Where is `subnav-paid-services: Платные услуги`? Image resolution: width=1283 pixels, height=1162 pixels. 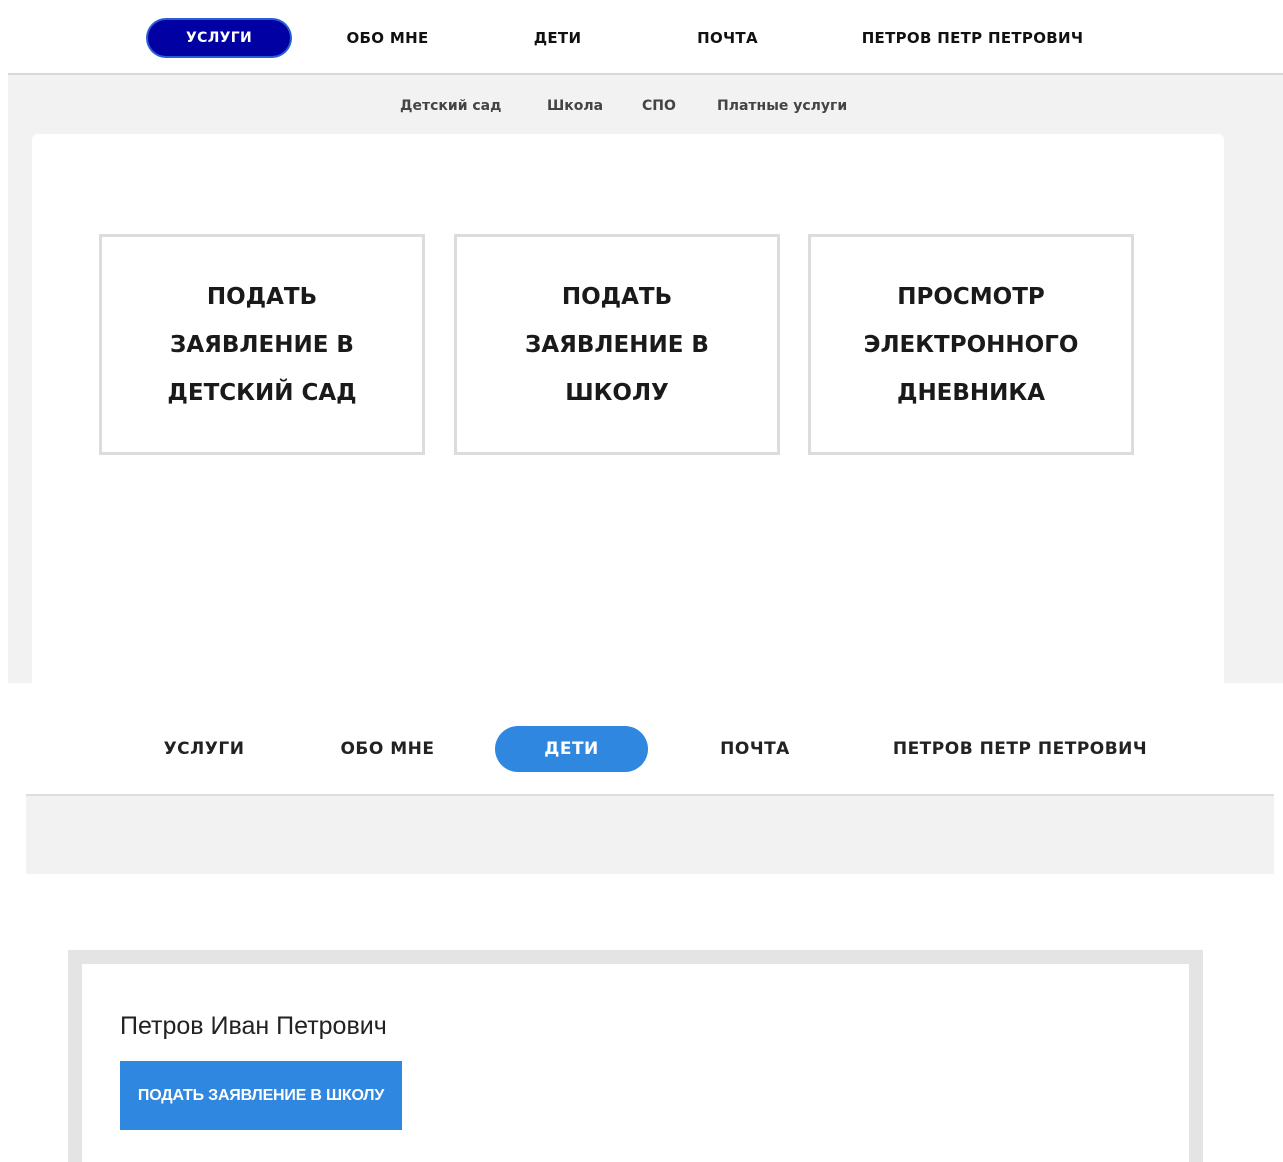
subnav-paid-services: Платные услуги is located at coordinates (782, 106).